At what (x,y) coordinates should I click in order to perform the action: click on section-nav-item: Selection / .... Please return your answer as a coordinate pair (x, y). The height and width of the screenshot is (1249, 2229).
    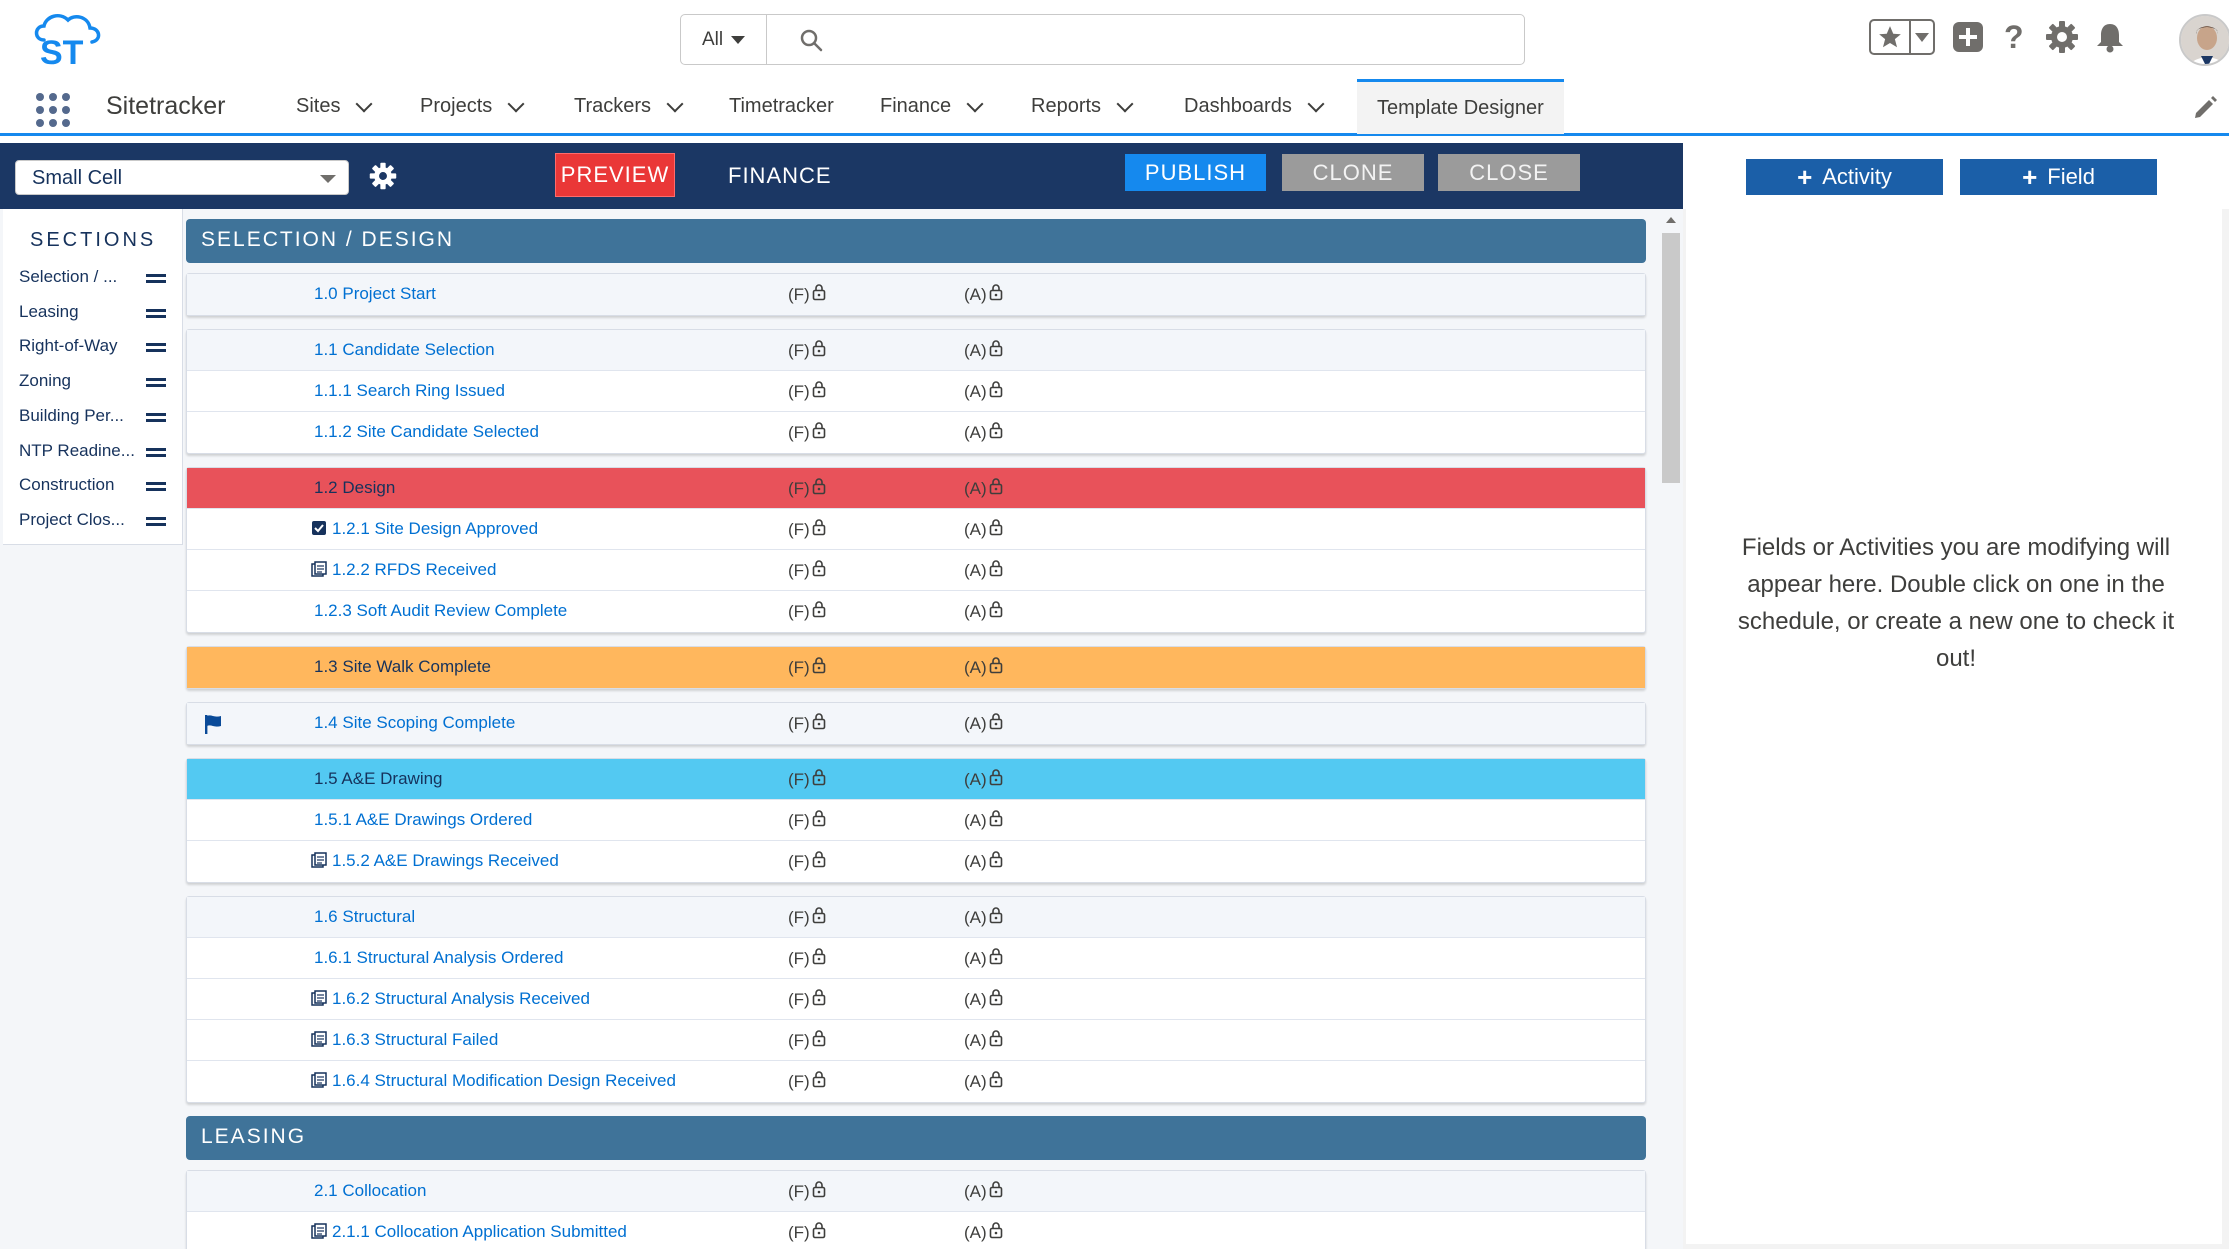
    Looking at the image, I should click on (94, 278).